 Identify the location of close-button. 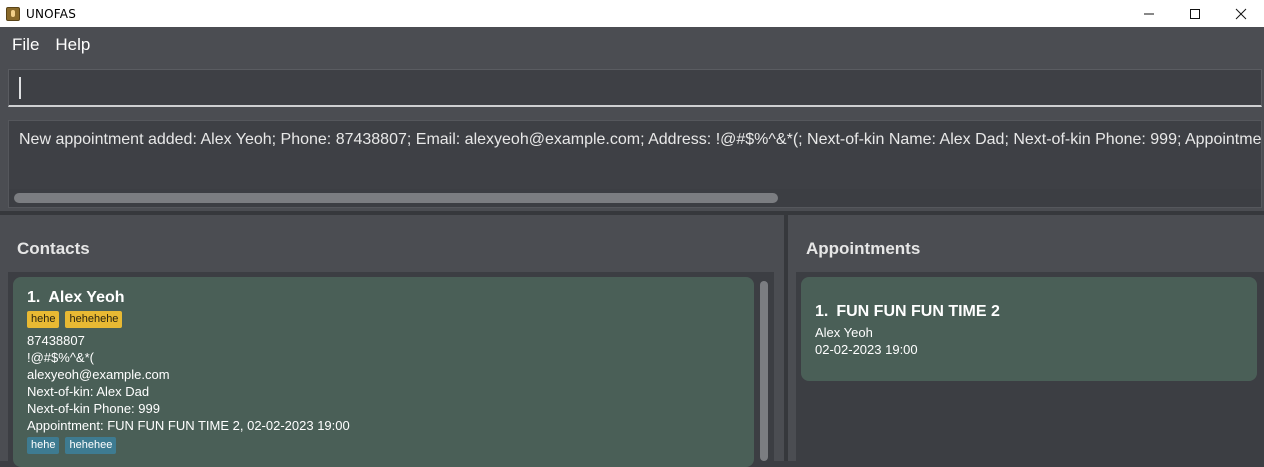
(1241, 13).